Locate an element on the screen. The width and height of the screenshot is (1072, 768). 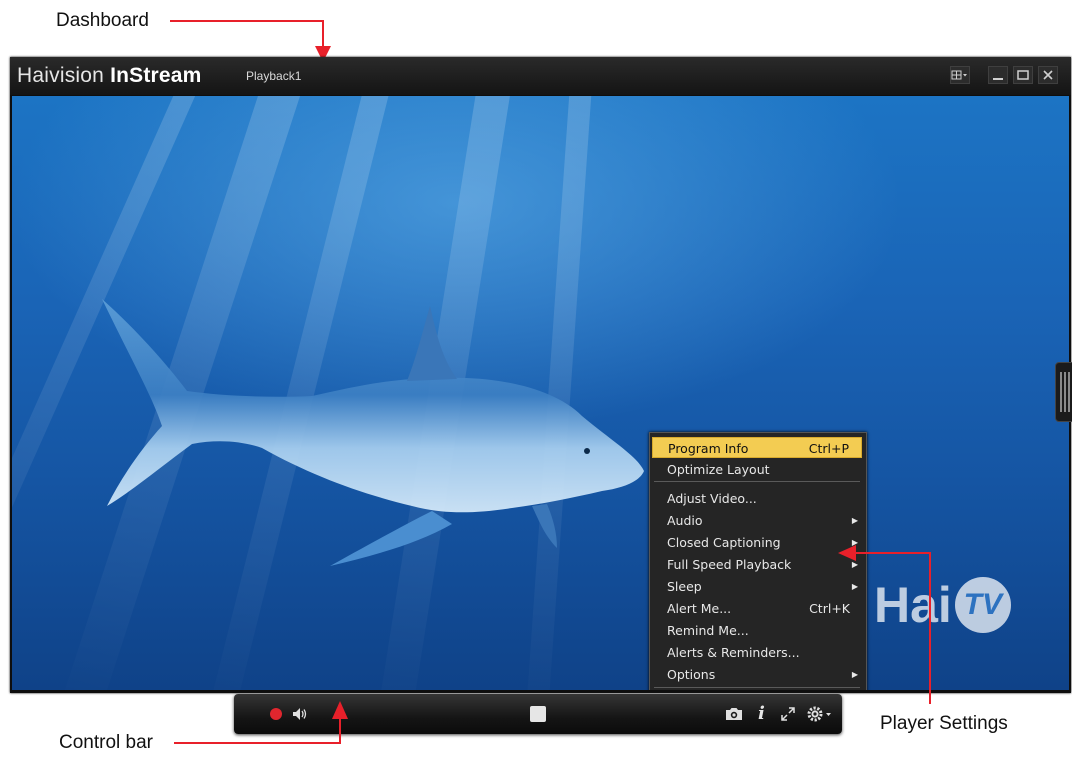
layout-icon is located at coordinates (959, 75).